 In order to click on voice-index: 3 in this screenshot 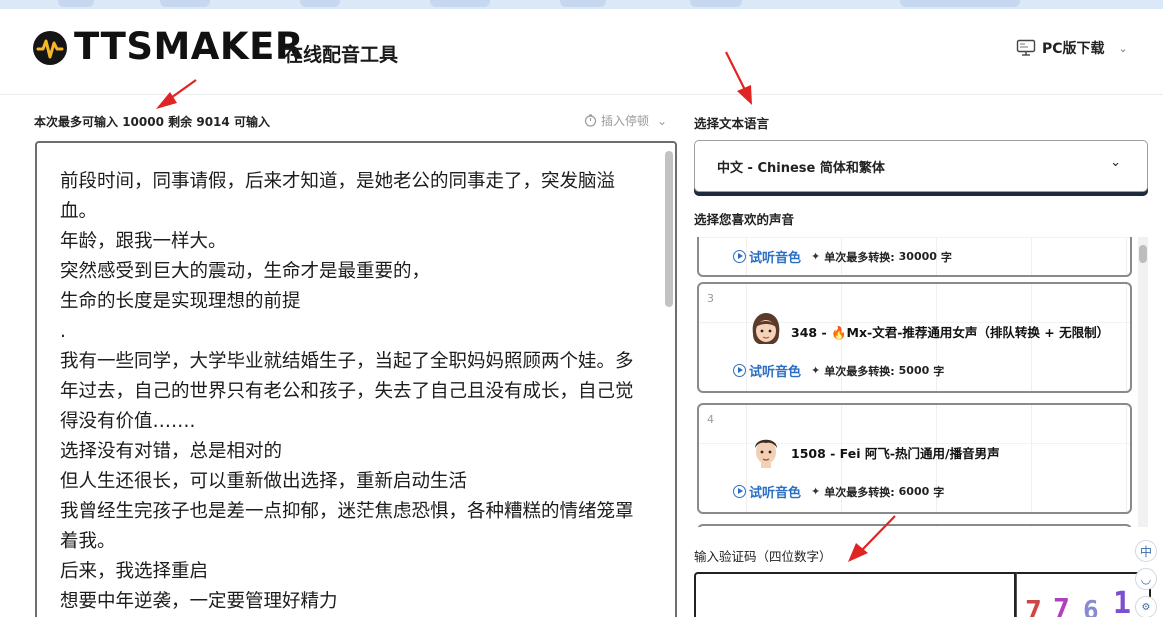, I will do `click(710, 298)`.